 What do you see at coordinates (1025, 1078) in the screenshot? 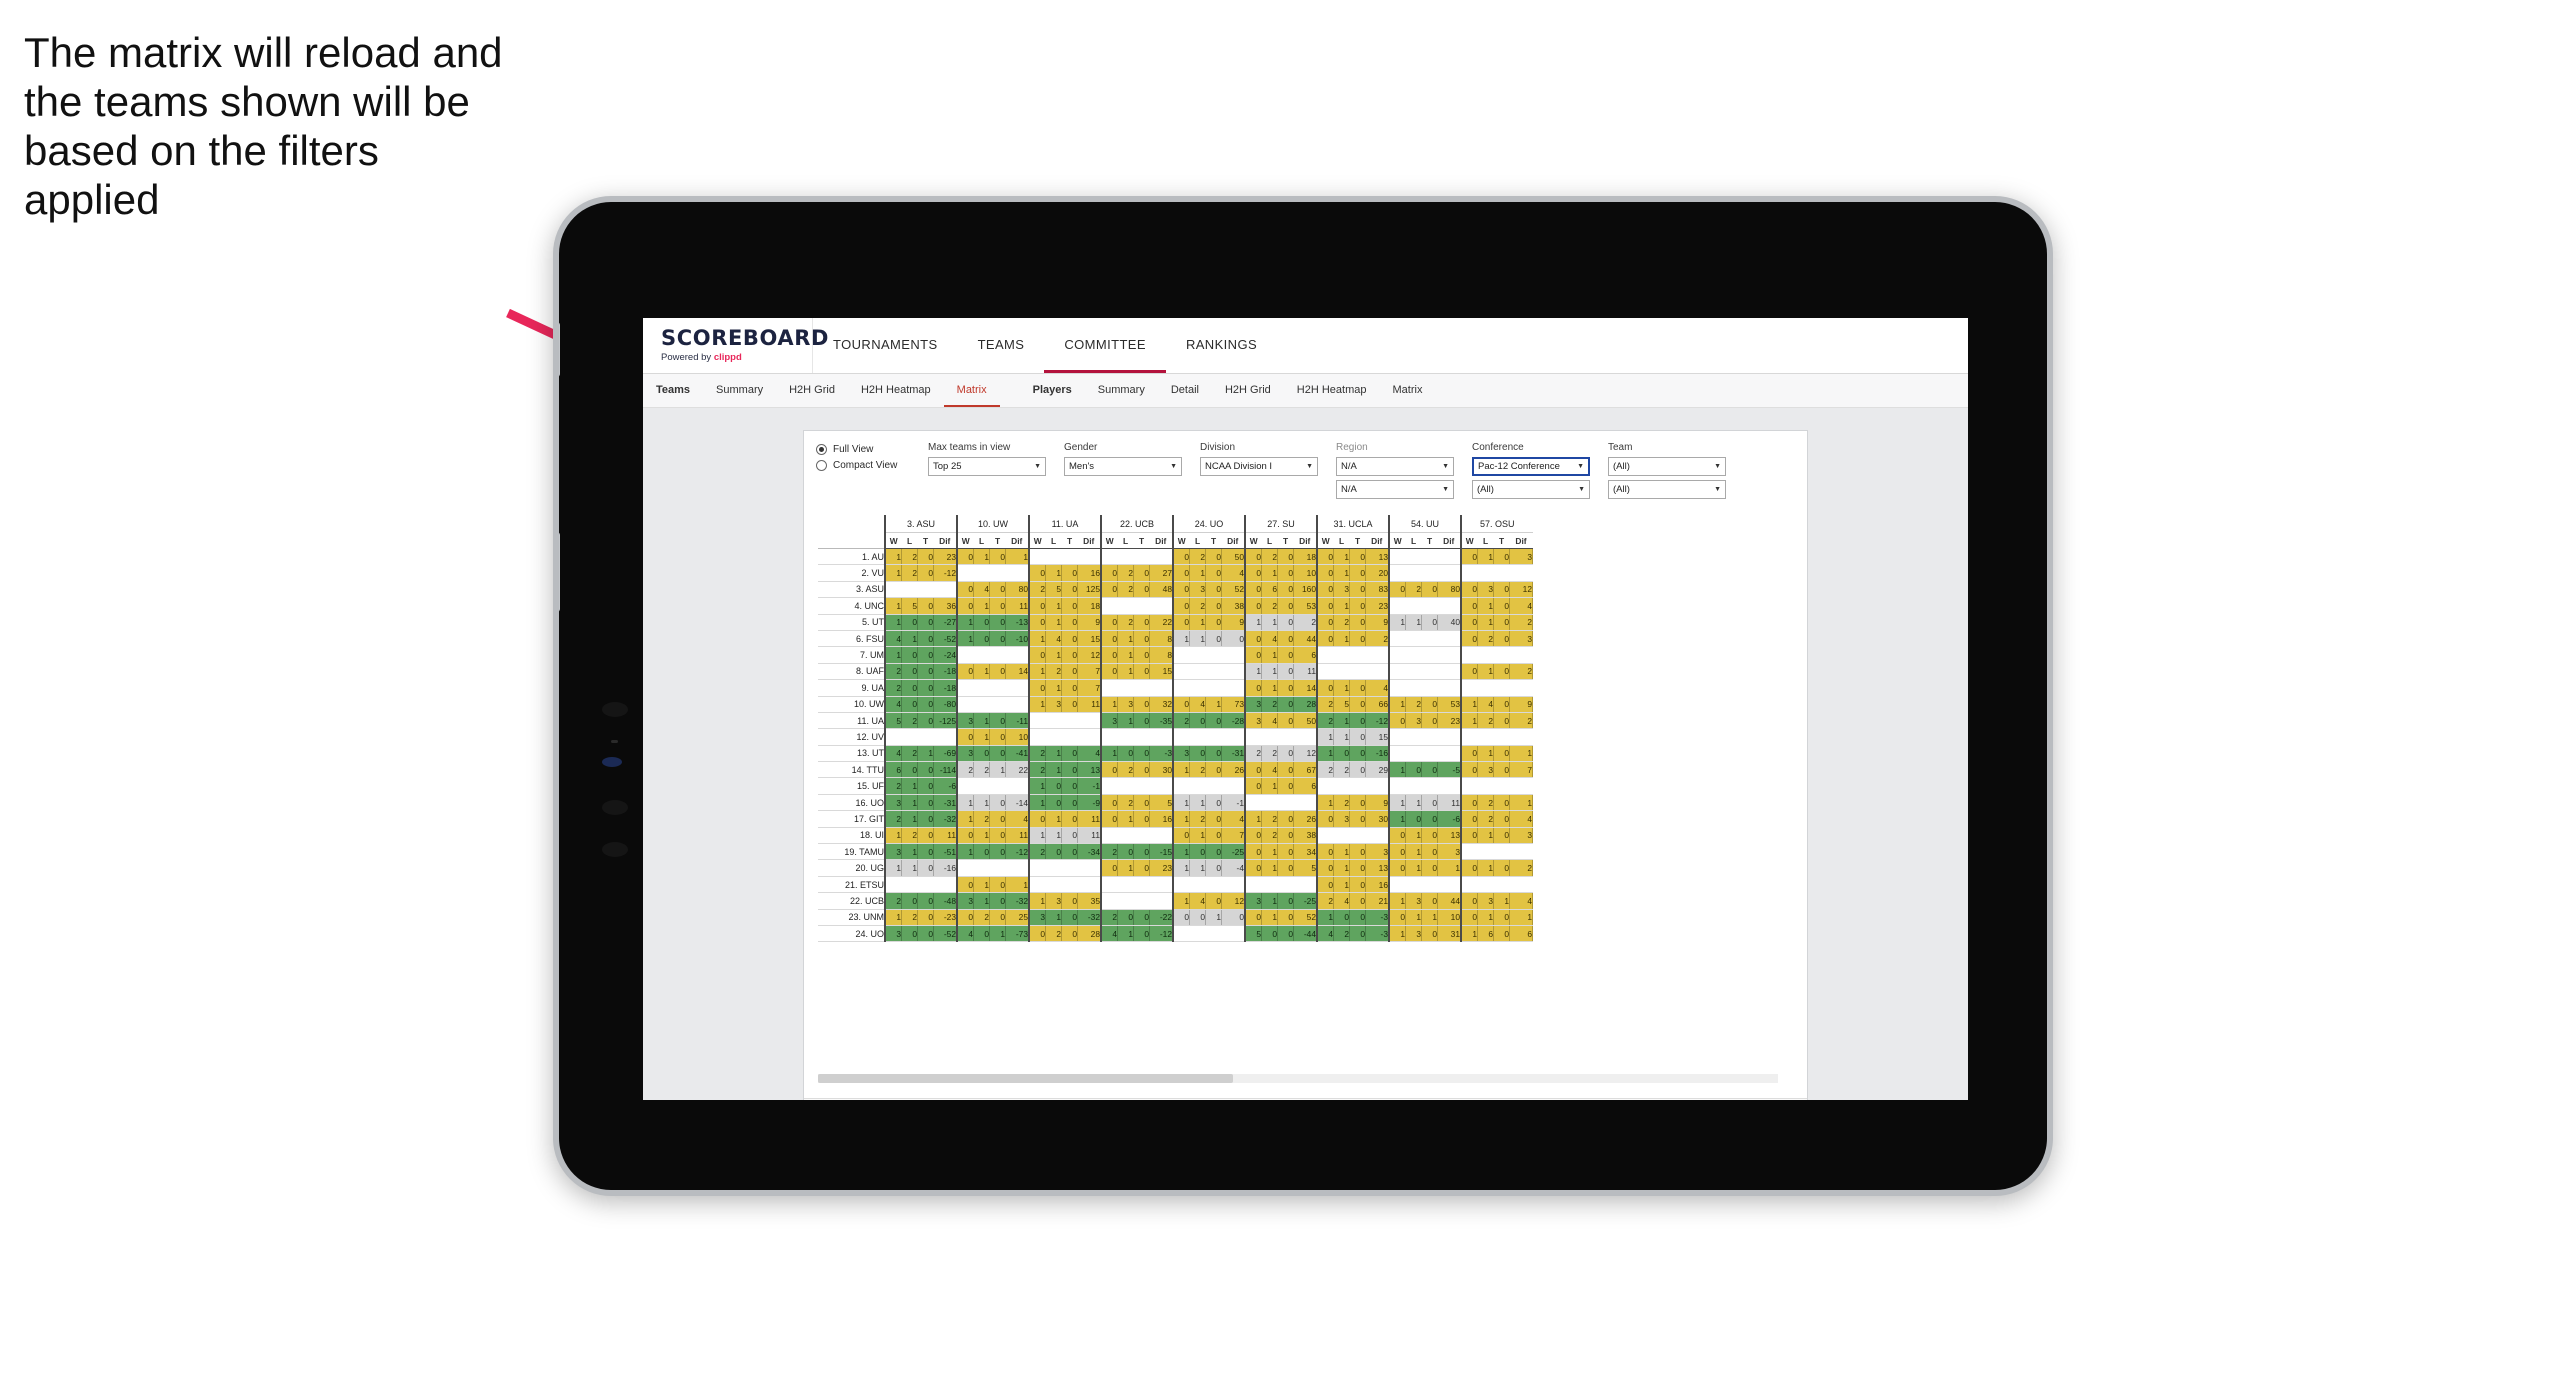
I see `scrollbar-thumb` at bounding box center [1025, 1078].